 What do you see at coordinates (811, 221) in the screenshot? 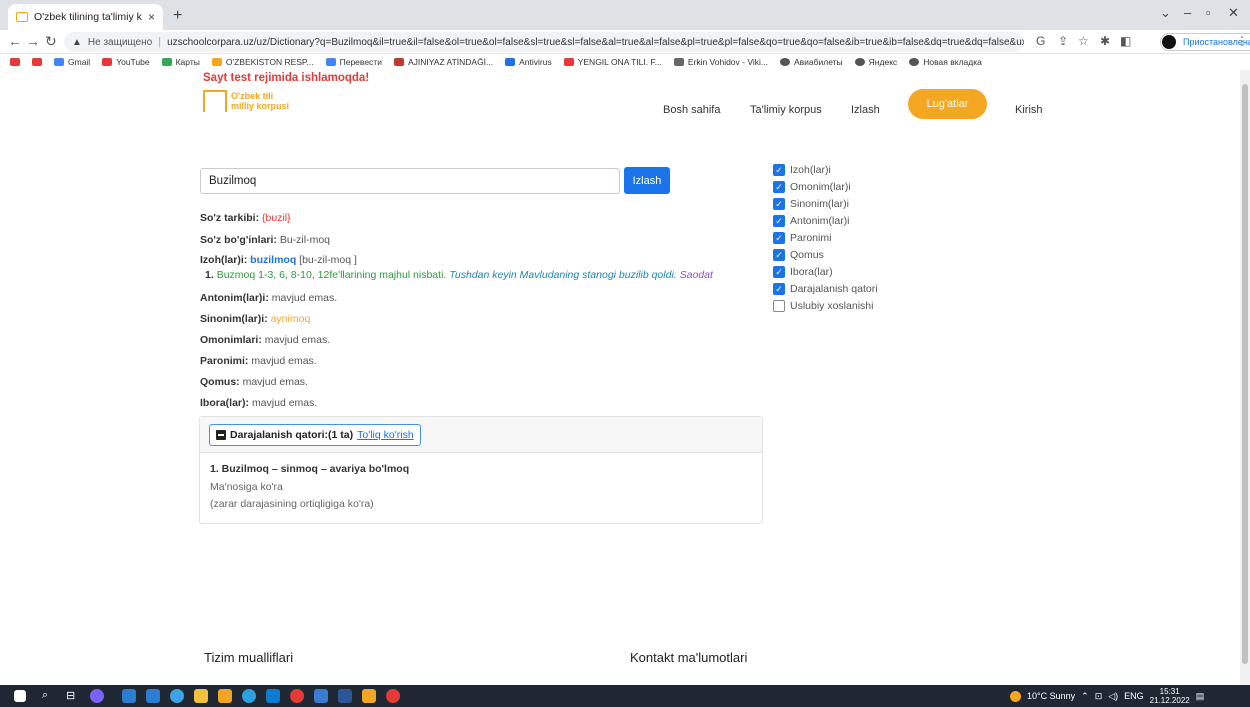
I see `filter-checkbox: ✓ Antonim(lar)i` at bounding box center [811, 221].